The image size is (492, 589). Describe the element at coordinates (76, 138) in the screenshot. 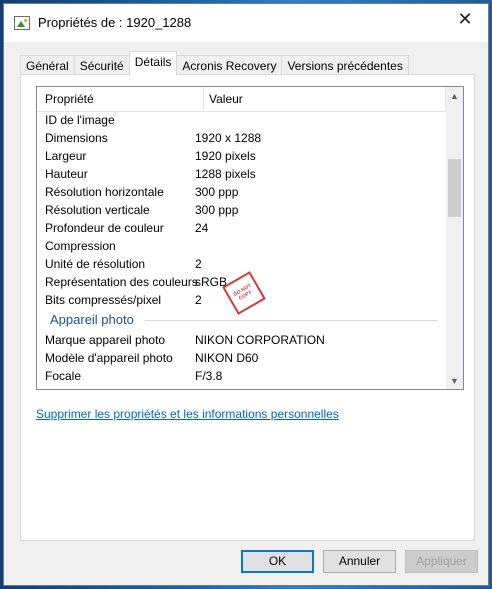

I see `property-name: Dimensions` at that location.